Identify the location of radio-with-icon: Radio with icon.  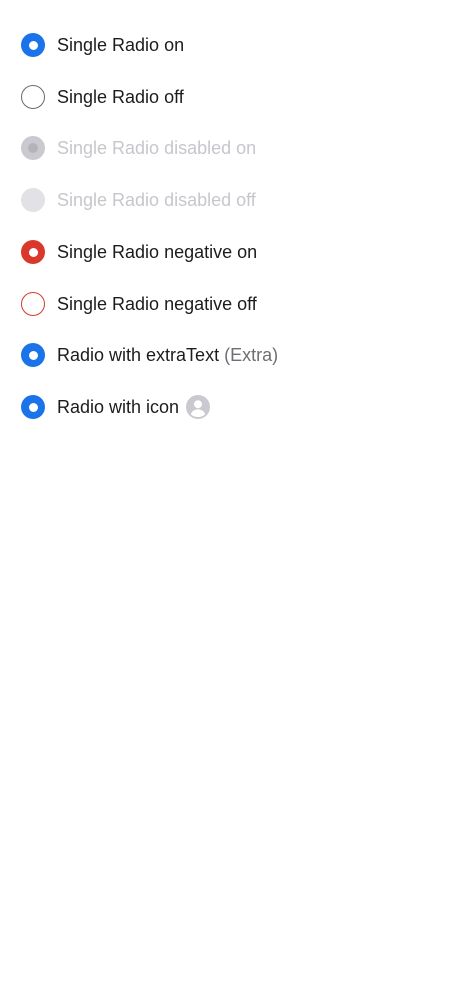
(116, 407).